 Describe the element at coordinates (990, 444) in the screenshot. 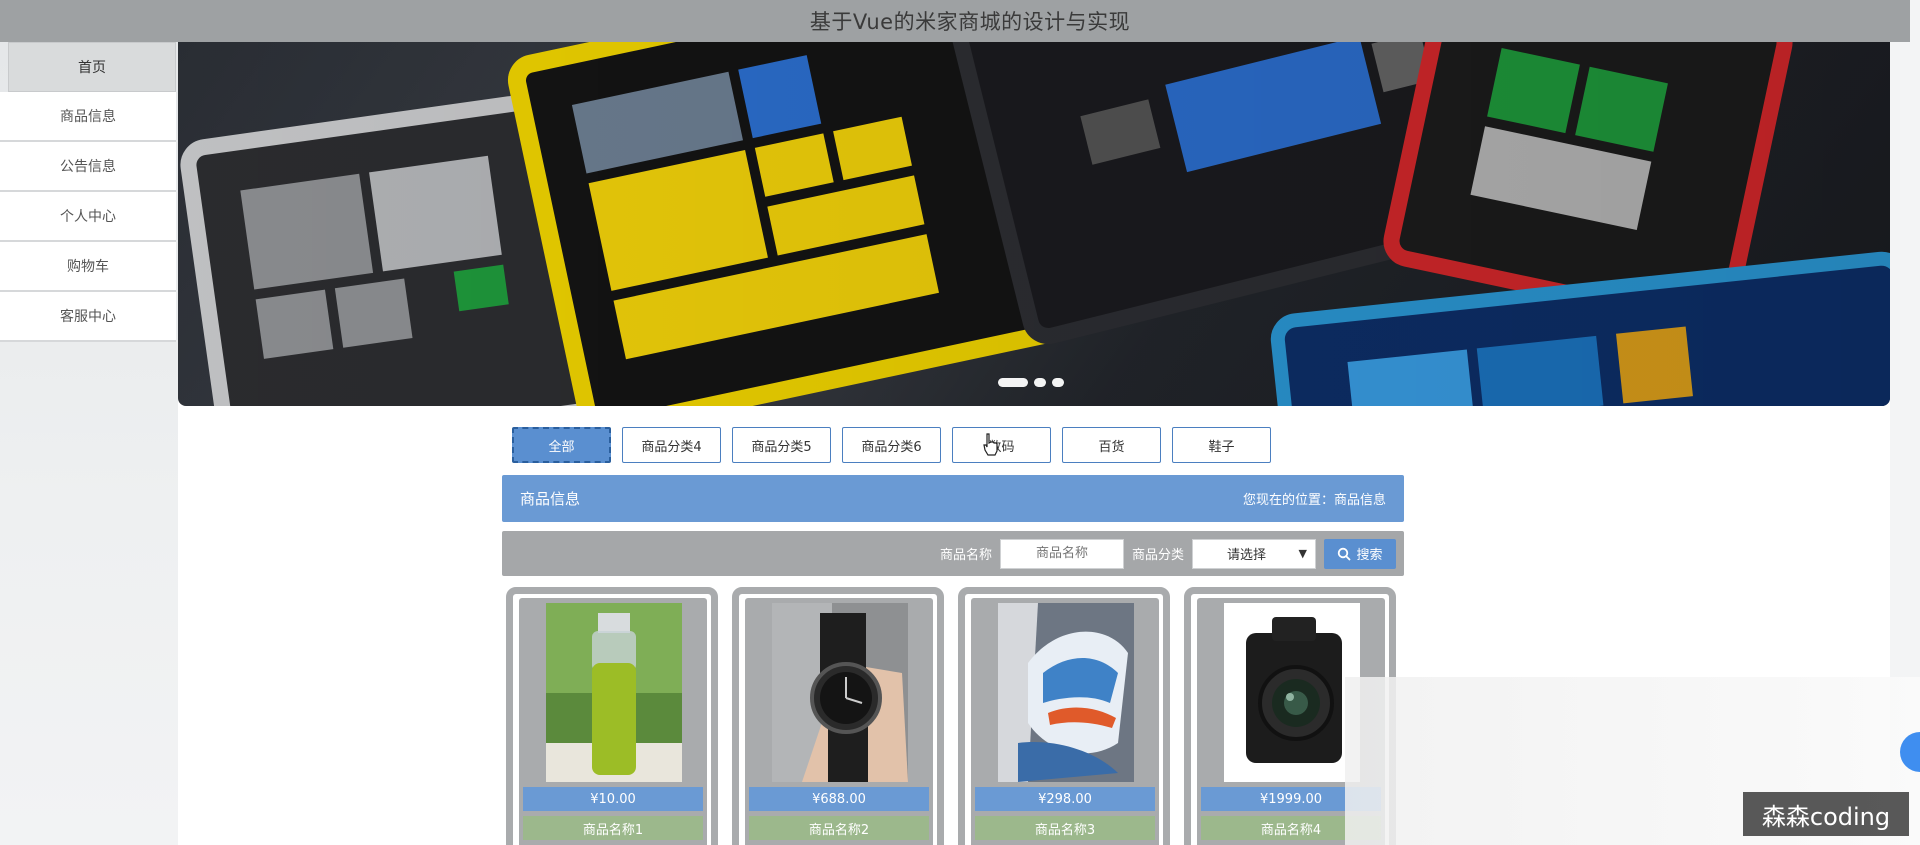

I see `mouse-cursor-icon` at that location.